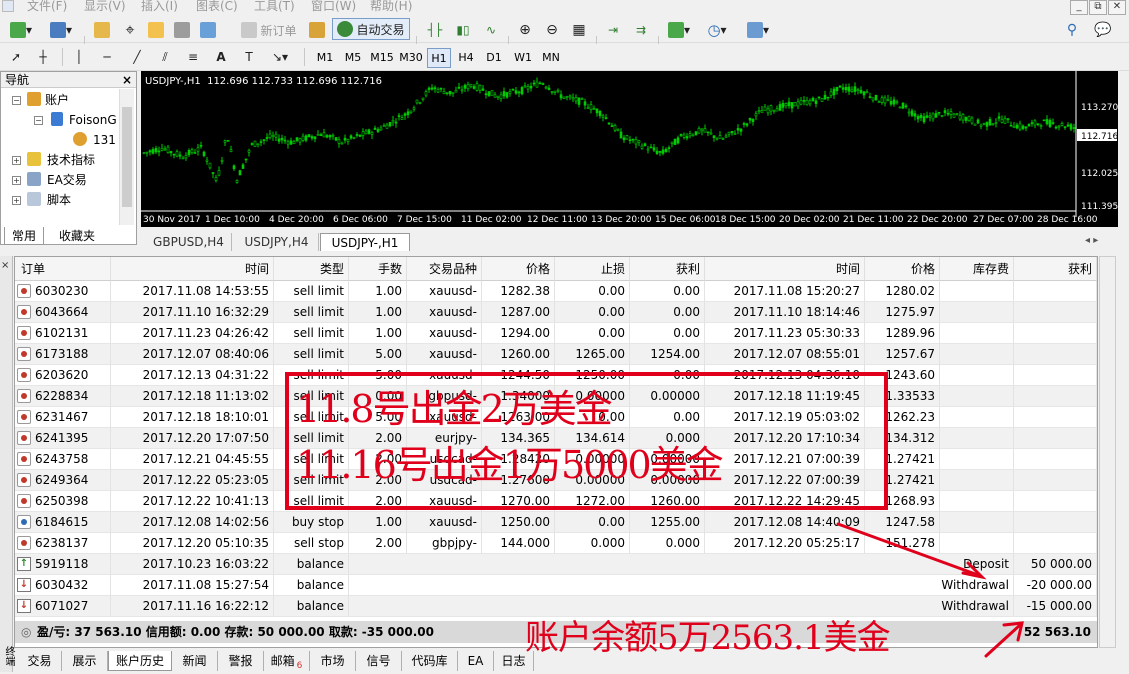  What do you see at coordinates (1003, 640) in the screenshot?
I see `balance-arrow` at bounding box center [1003, 640].